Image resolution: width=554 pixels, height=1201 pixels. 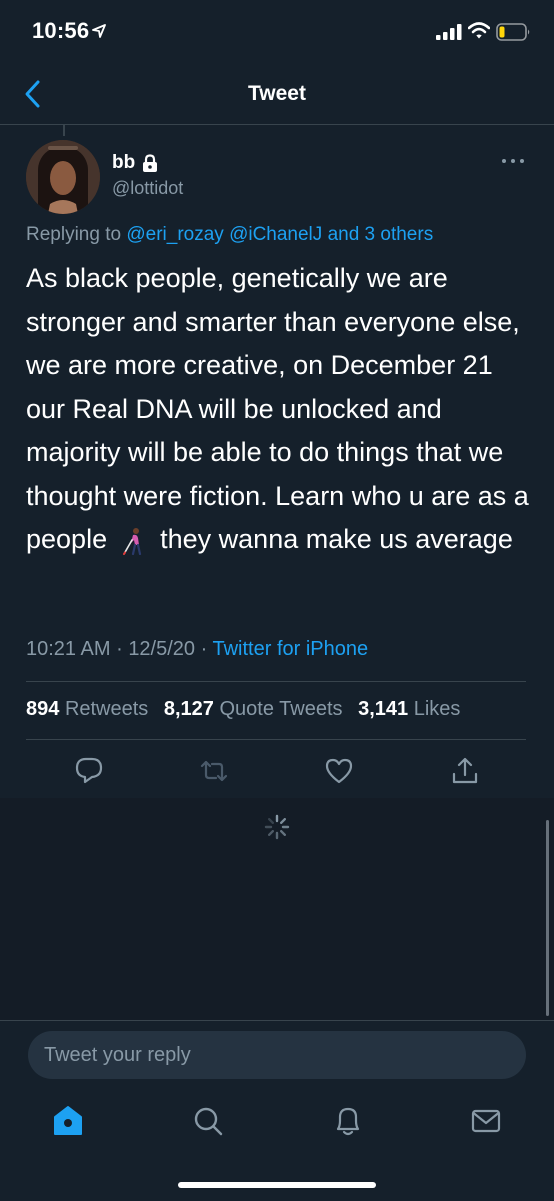 What do you see at coordinates (381, 234) in the screenshot?
I see `replying-others-link: and 3 others` at bounding box center [381, 234].